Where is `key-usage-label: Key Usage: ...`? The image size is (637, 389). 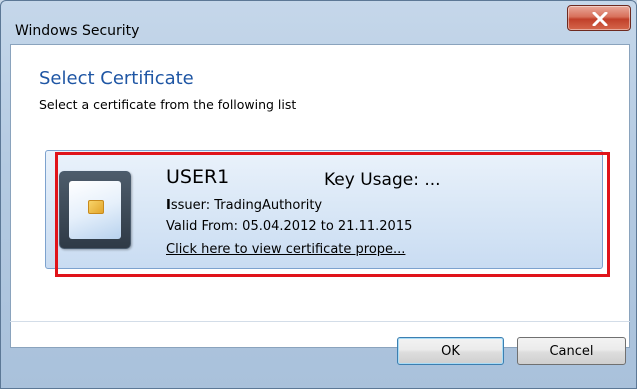 key-usage-label: Key Usage: ... is located at coordinates (382, 180).